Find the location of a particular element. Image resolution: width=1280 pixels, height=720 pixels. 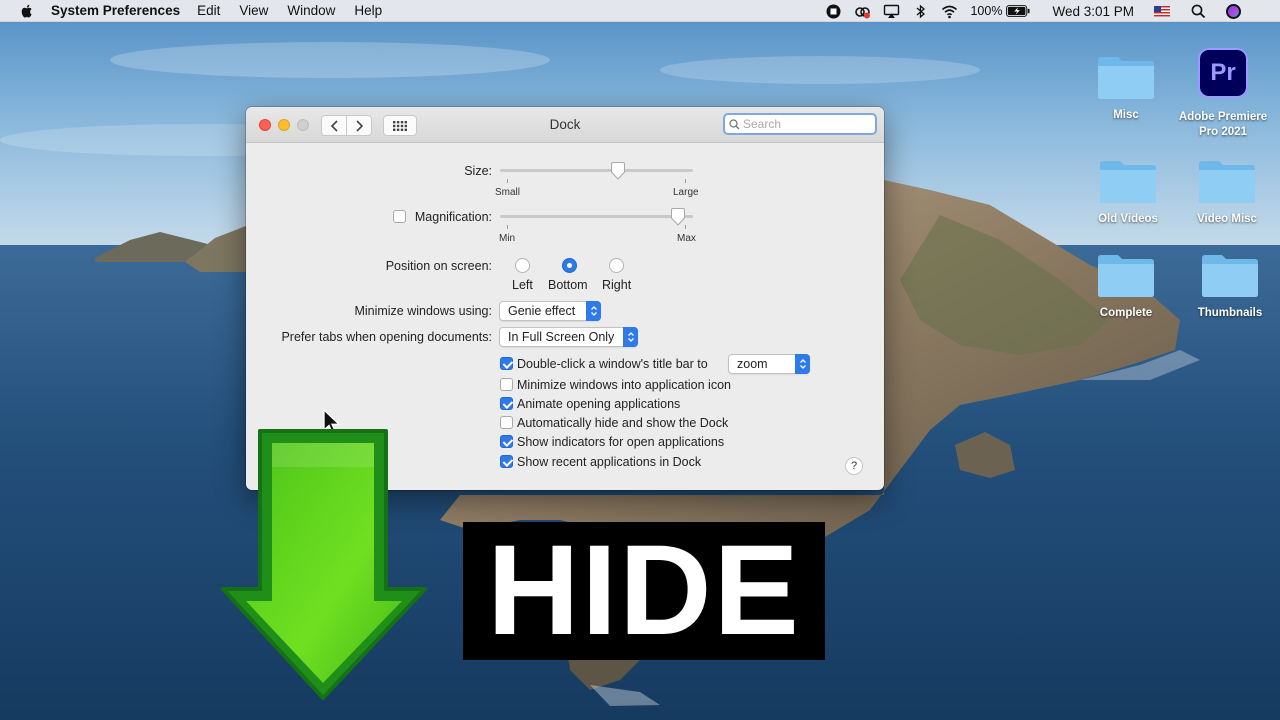

us-flag-icon is located at coordinates (1162, 11).